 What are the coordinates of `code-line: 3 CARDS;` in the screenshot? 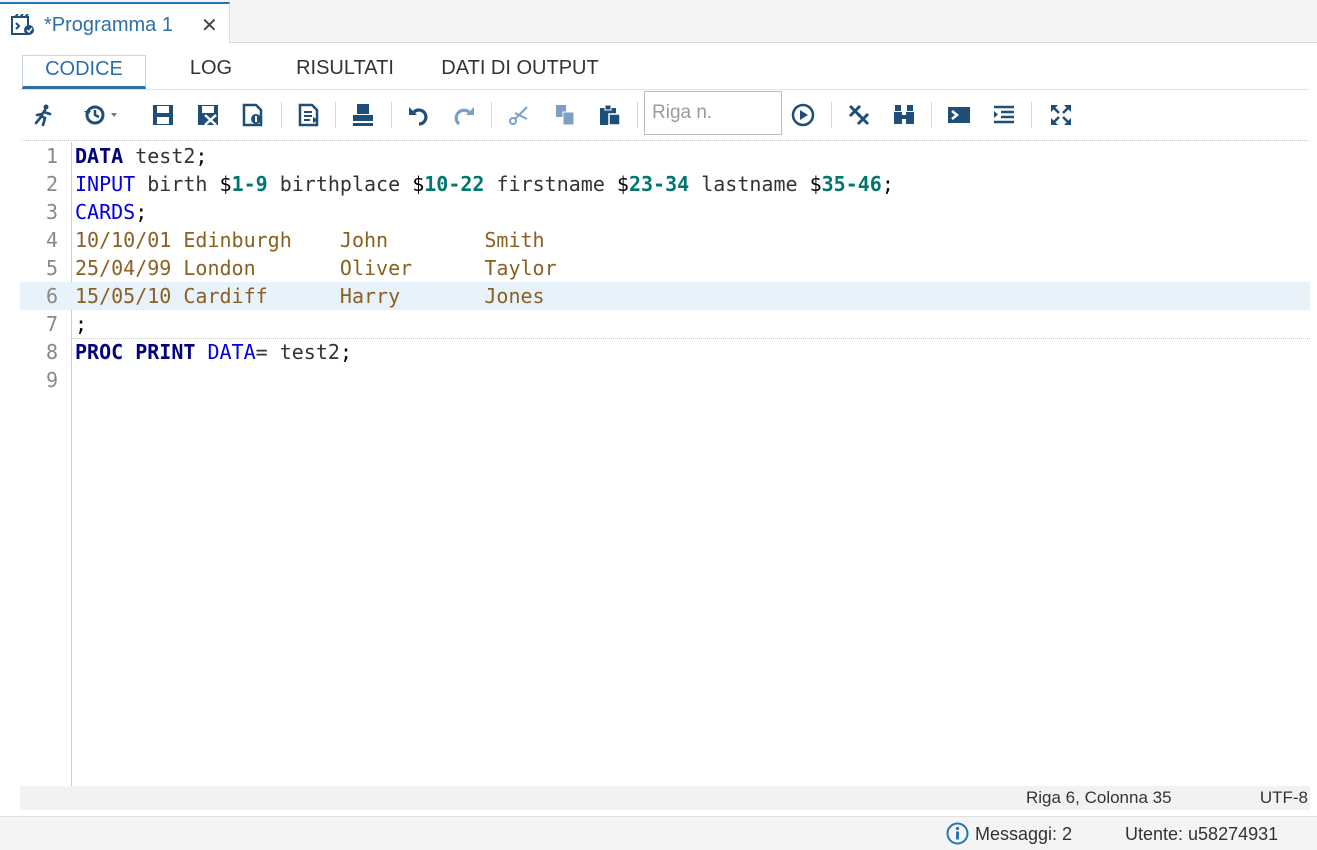 It's located at (665, 212).